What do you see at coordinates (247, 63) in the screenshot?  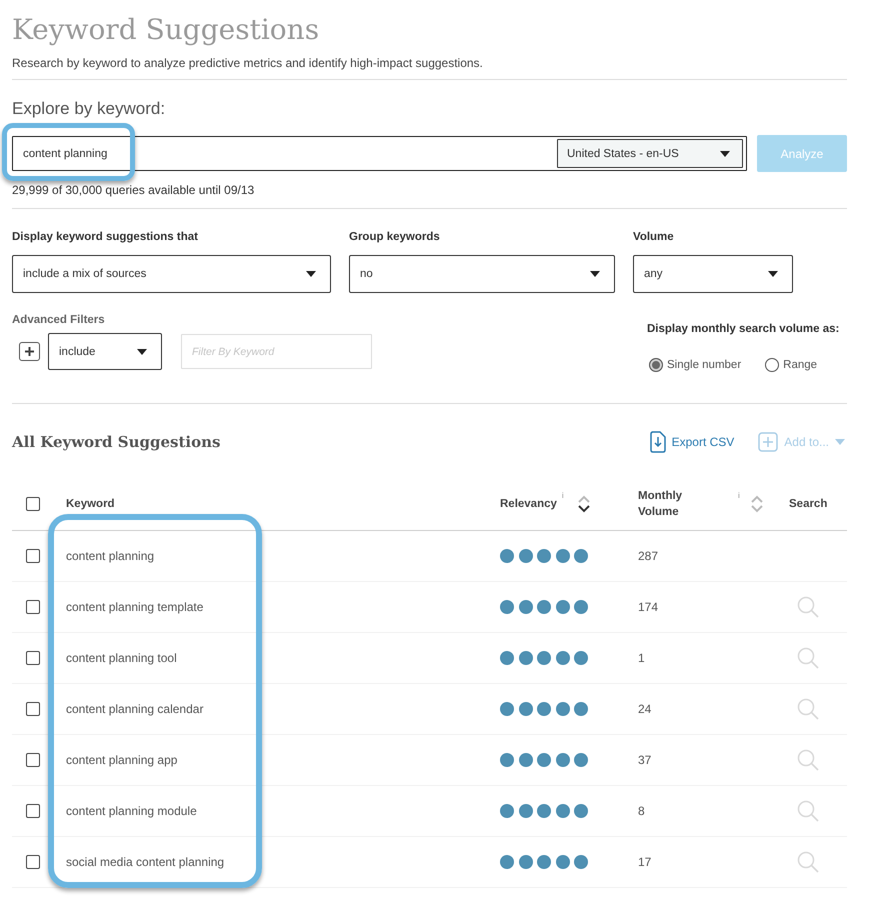 I see `page-subtitle: Research by keyword to analyze predictive metrics and identify high-impact suggestions.` at bounding box center [247, 63].